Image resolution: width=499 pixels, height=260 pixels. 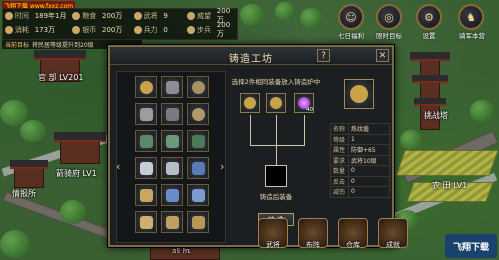 What do you see at coordinates (369, 129) in the screenshot?
I see `stat-value: 炼纹盾` at bounding box center [369, 129].